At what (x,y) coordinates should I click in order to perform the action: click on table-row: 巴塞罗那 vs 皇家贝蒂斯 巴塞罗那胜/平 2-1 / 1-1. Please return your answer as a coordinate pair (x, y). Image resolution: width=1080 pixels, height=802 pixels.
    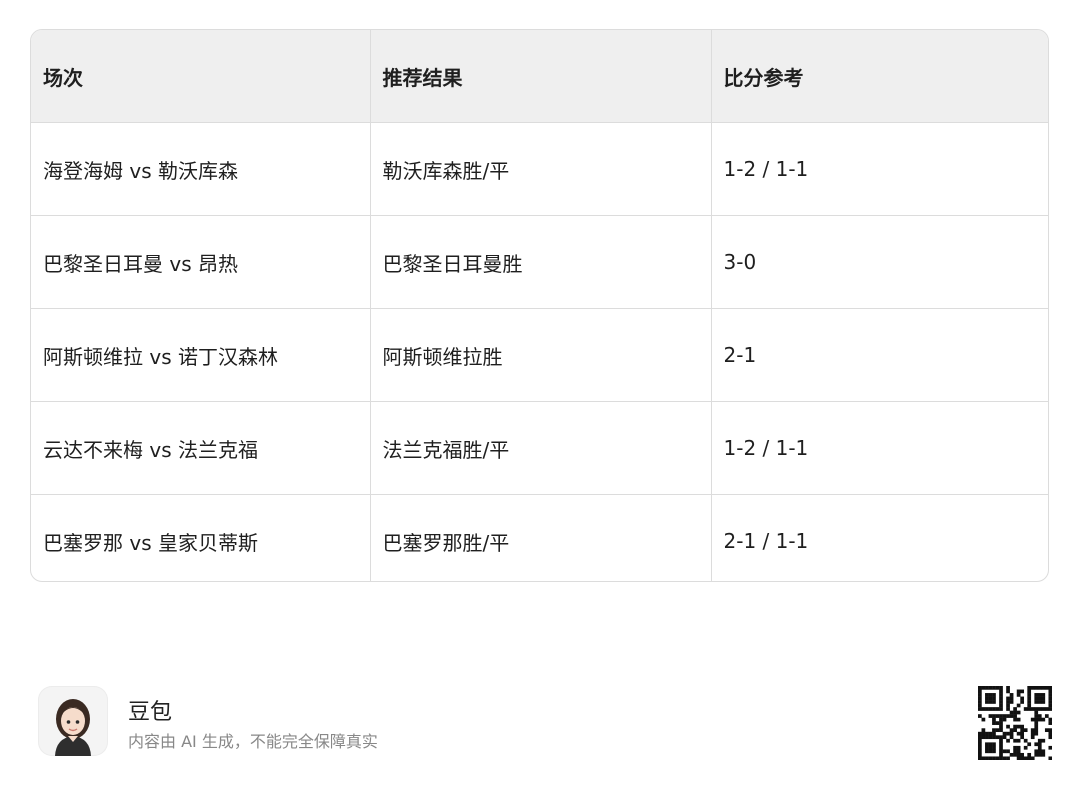
    Looking at the image, I should click on (539, 537).